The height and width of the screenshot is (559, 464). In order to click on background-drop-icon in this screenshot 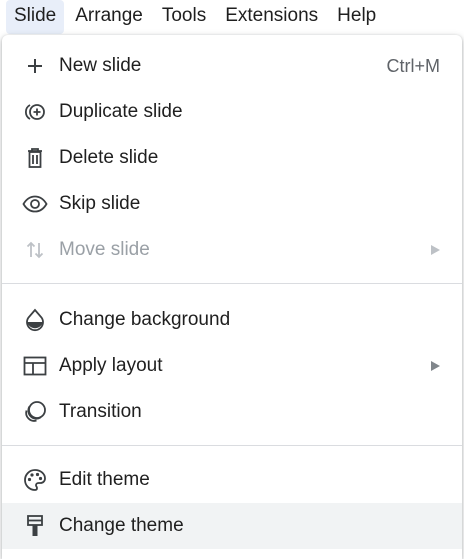, I will do `click(35, 320)`.